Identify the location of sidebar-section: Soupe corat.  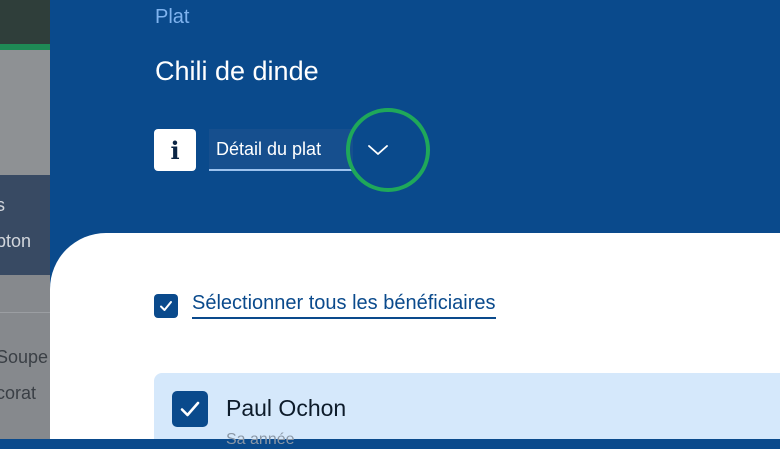
(25, 357).